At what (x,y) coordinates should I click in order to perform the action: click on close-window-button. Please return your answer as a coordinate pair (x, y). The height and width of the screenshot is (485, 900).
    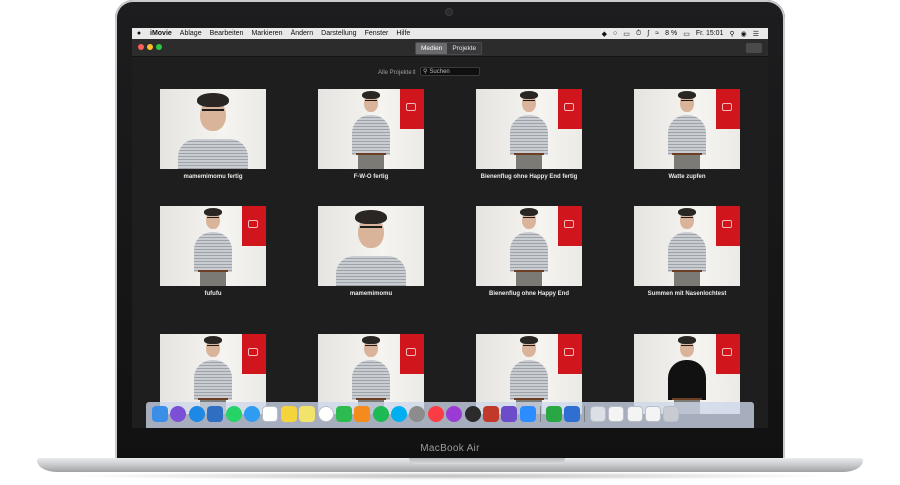
    Looking at the image, I should click on (141, 47).